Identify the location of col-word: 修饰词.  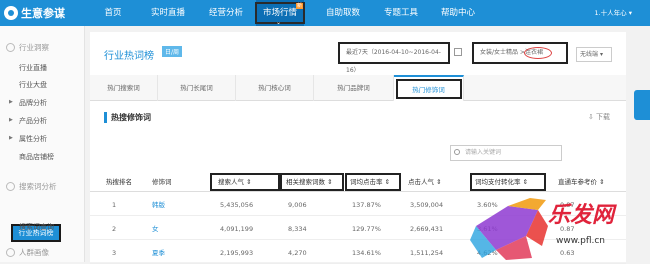
(162, 182).